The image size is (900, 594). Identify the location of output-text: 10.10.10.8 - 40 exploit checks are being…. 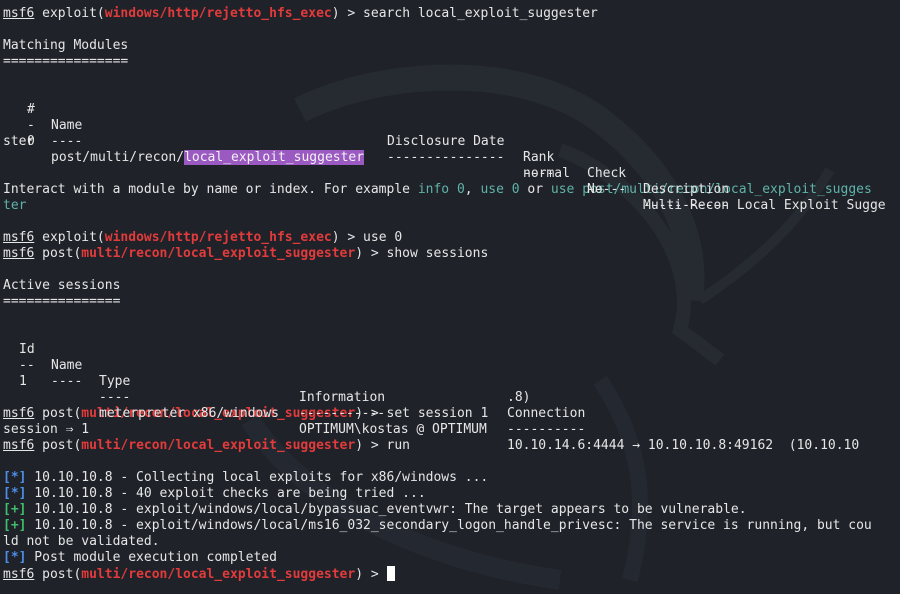
(226, 493).